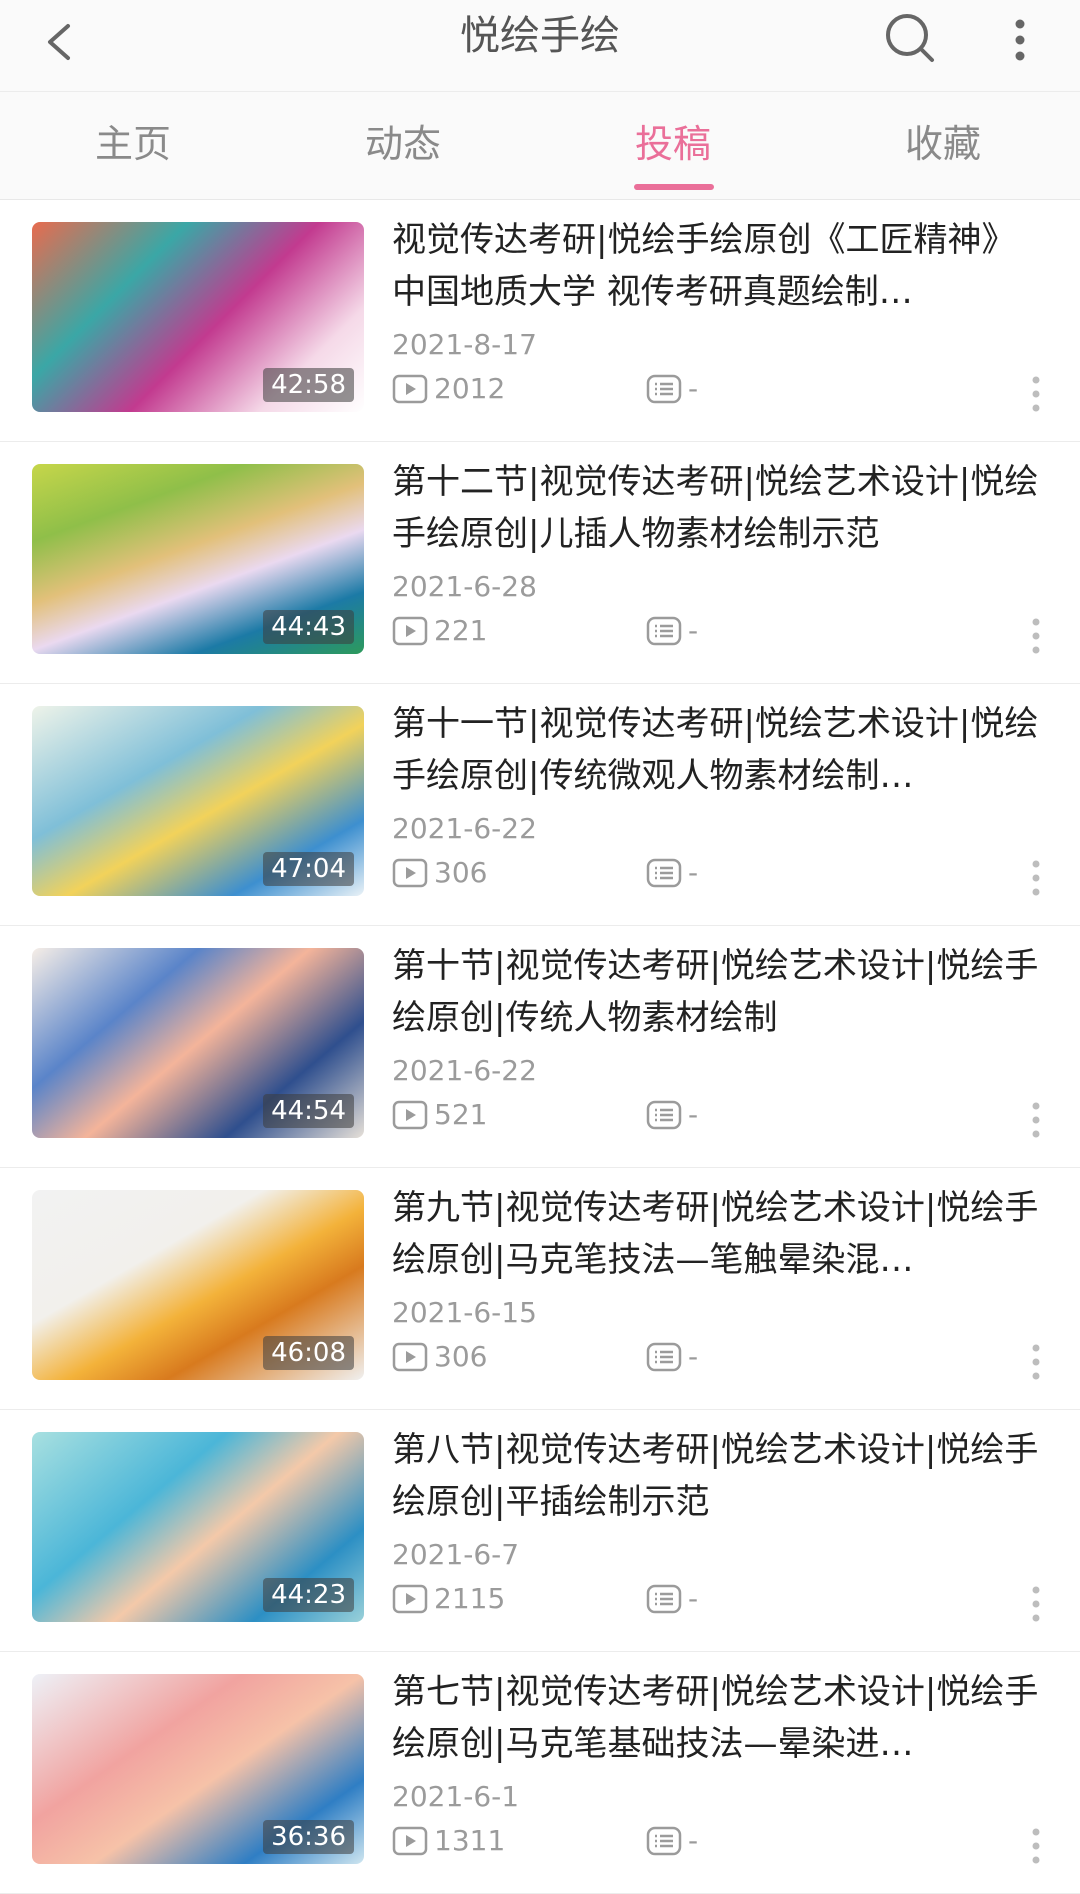 This screenshot has height=1894, width=1080. I want to click on video-title: 第八节|视觉传达考研|悦绘艺术设计|悦绘手绘原创|平插绘制示范, so click(717, 1476).